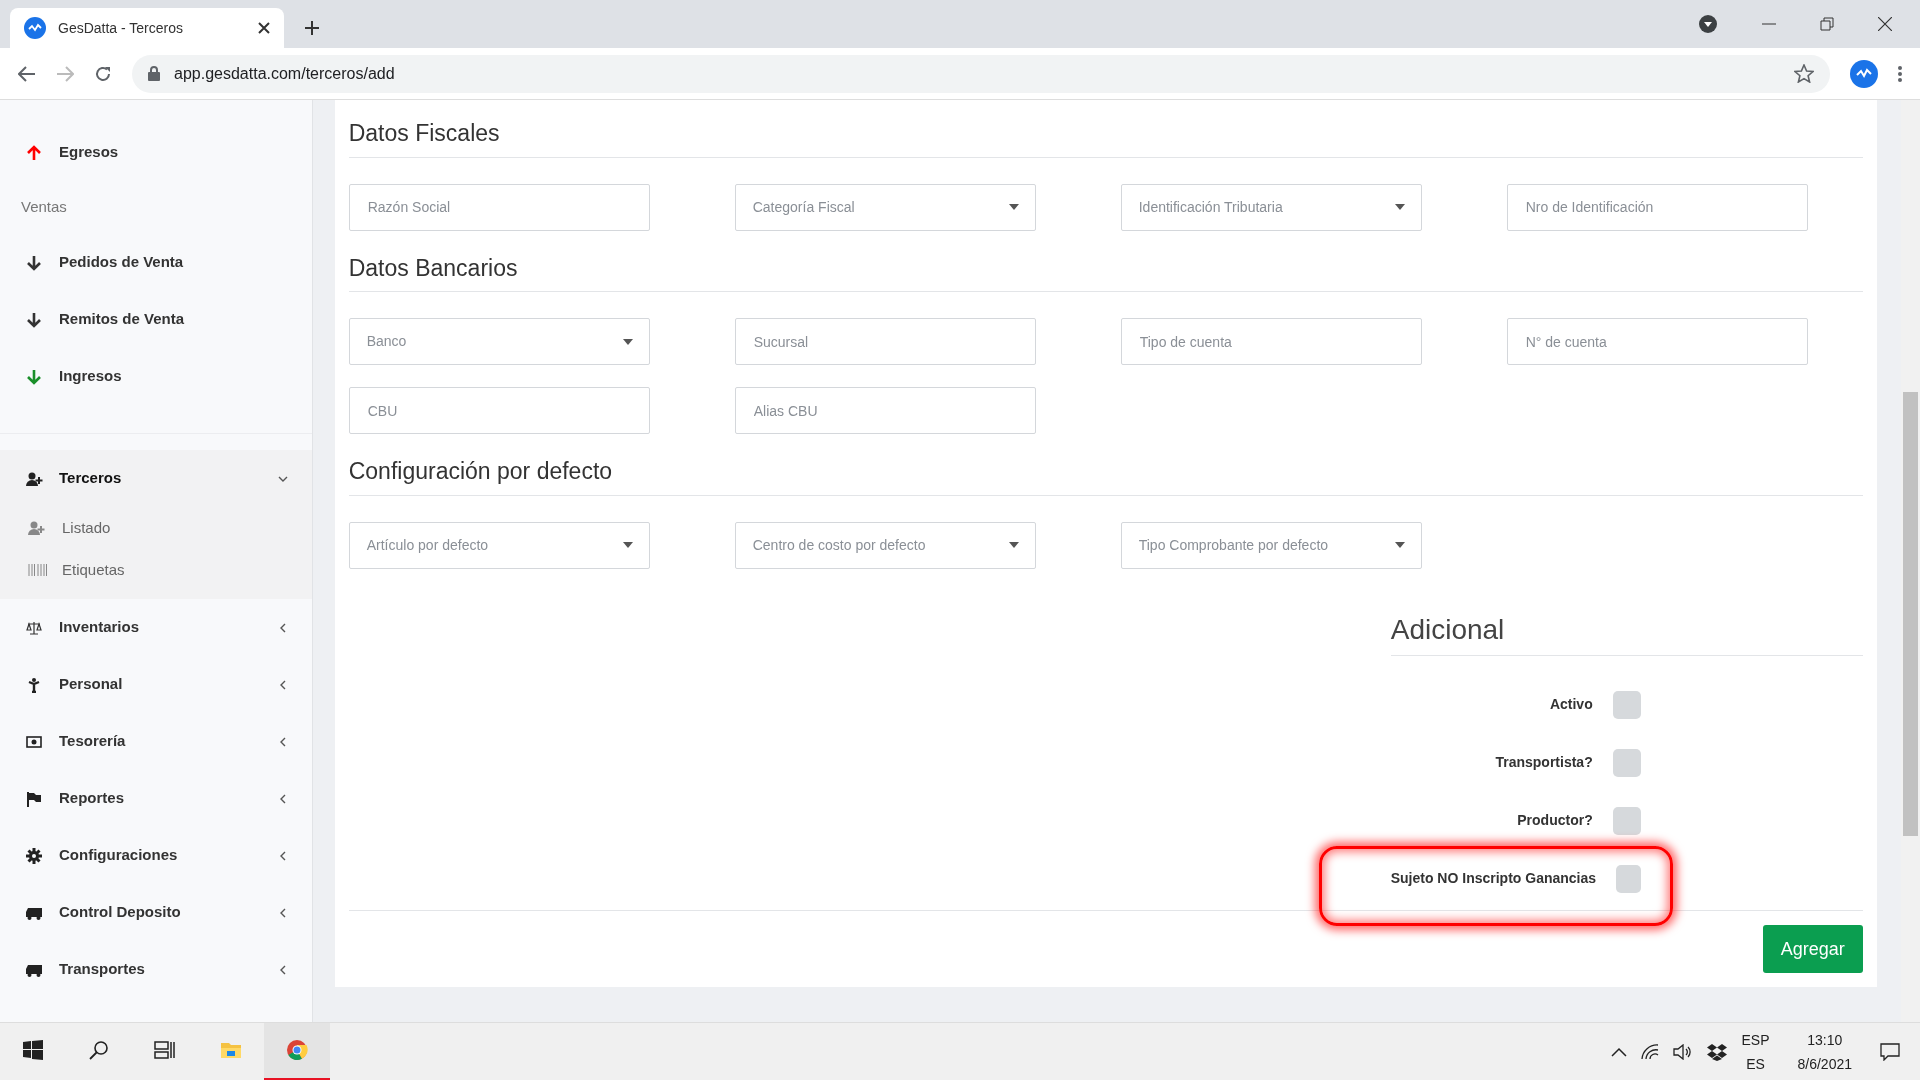 This screenshot has width=1920, height=1080. What do you see at coordinates (156, 912) in the screenshot?
I see `sidebar-item: Control Deposito` at bounding box center [156, 912].